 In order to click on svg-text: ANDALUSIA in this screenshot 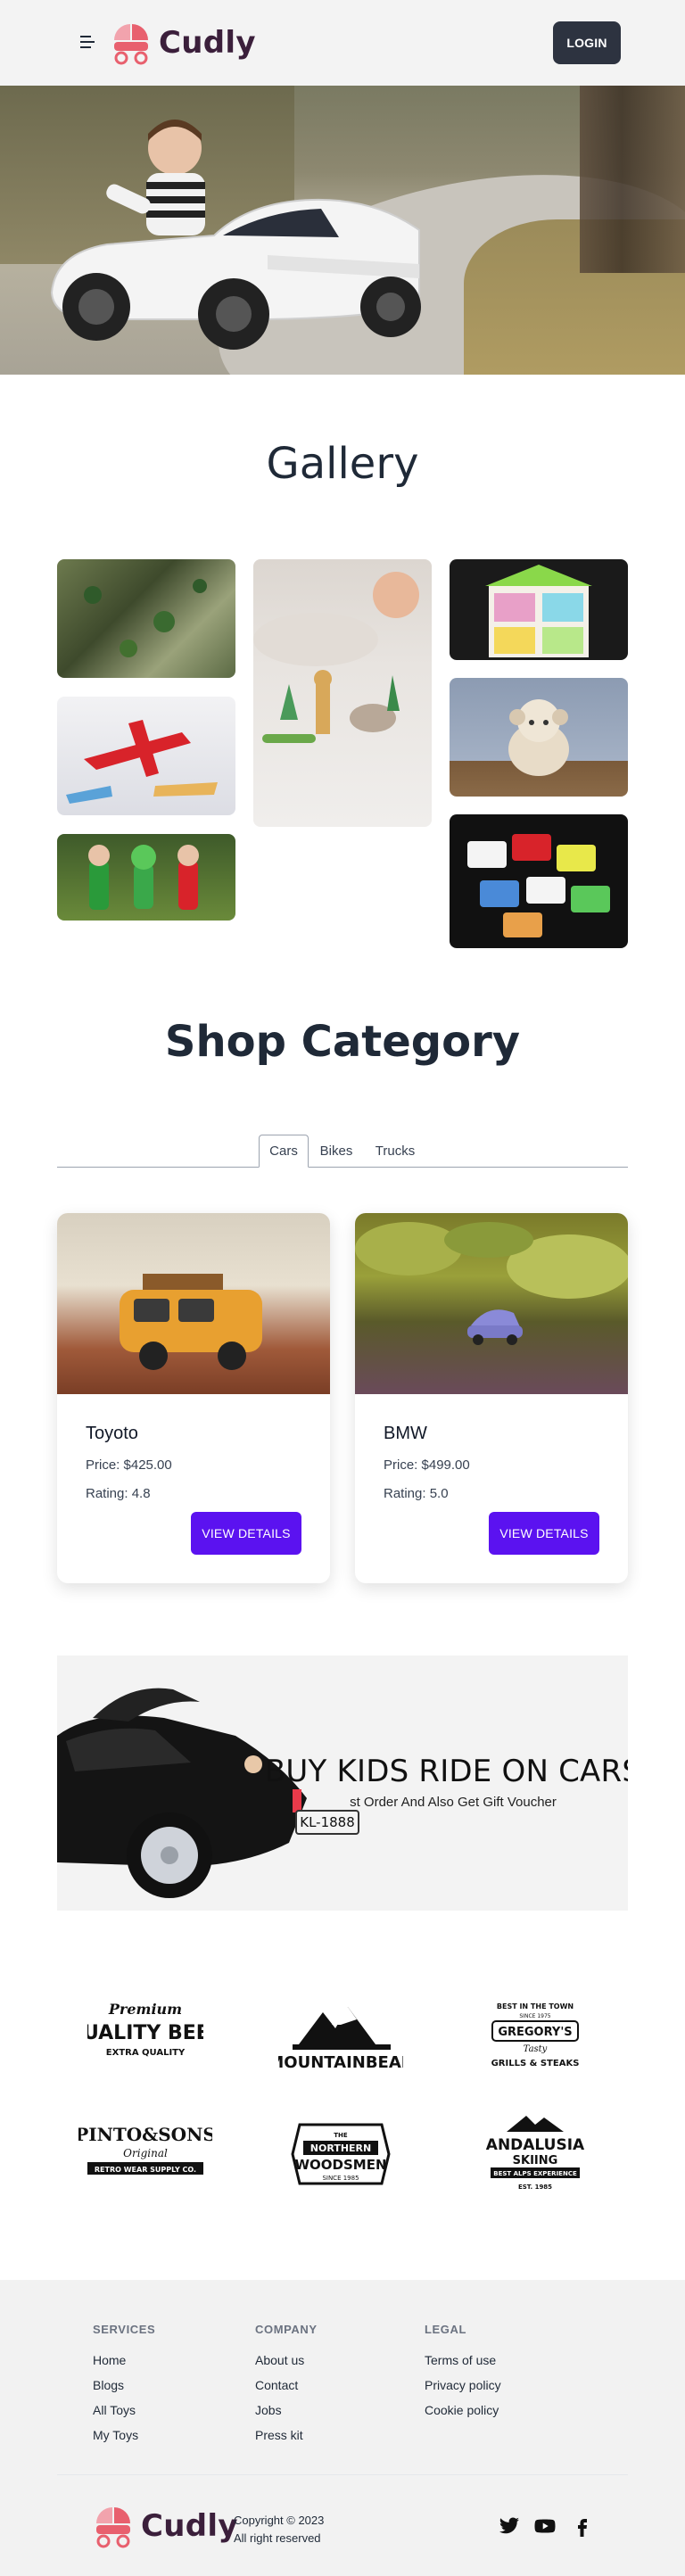, I will do `click(535, 2145)`.